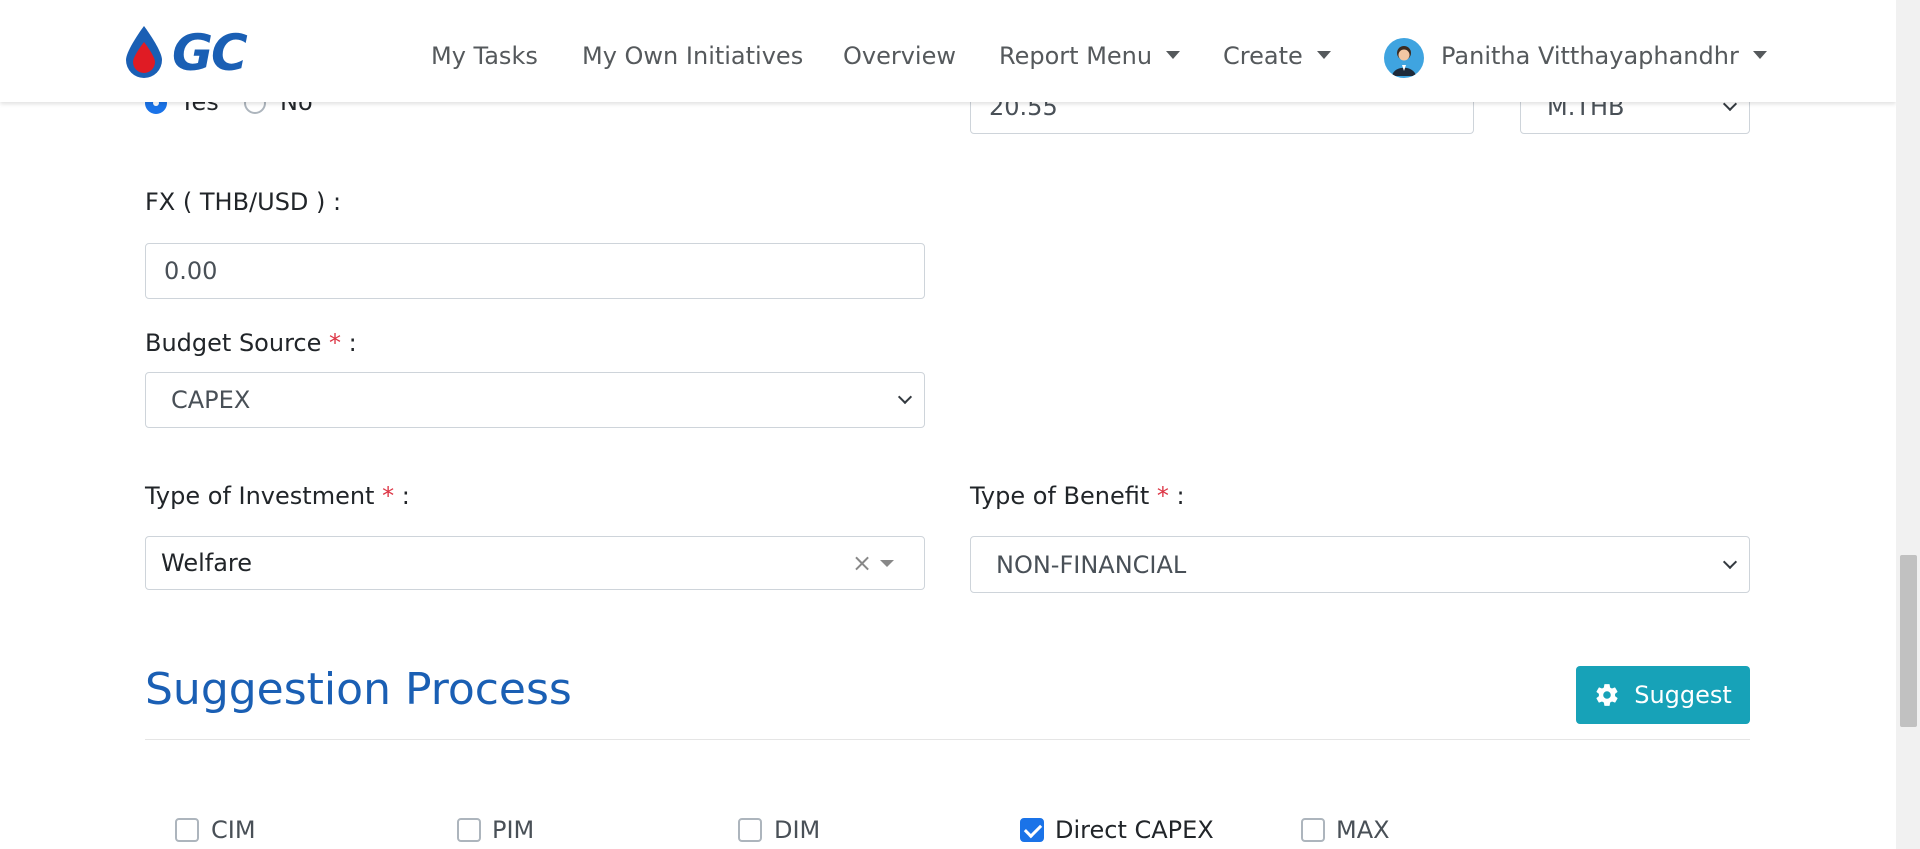 The width and height of the screenshot is (1920, 849). I want to click on nav-user-menu: Panitha Vitthayaphandhr, so click(1604, 56).